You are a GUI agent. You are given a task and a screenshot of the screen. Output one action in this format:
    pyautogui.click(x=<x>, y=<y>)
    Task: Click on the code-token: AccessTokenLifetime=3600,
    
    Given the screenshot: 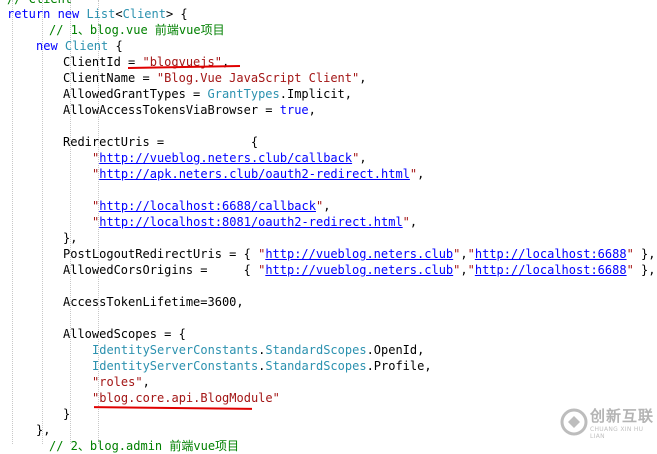 What is the action you would take?
    pyautogui.click(x=153, y=302)
    